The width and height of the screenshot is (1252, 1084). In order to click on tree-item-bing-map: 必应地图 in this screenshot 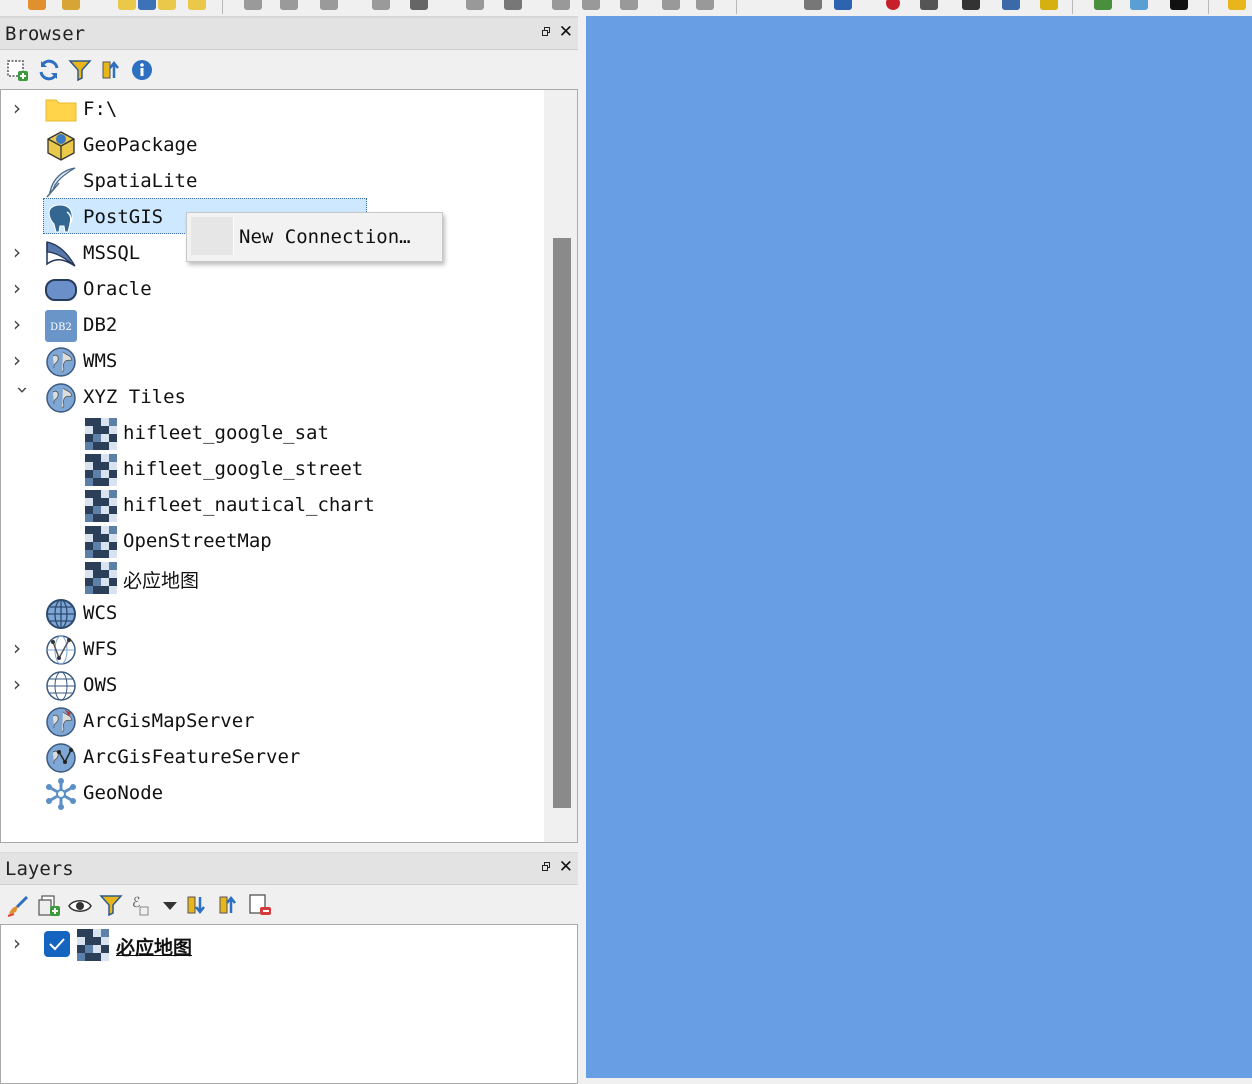, I will do `click(271, 577)`.